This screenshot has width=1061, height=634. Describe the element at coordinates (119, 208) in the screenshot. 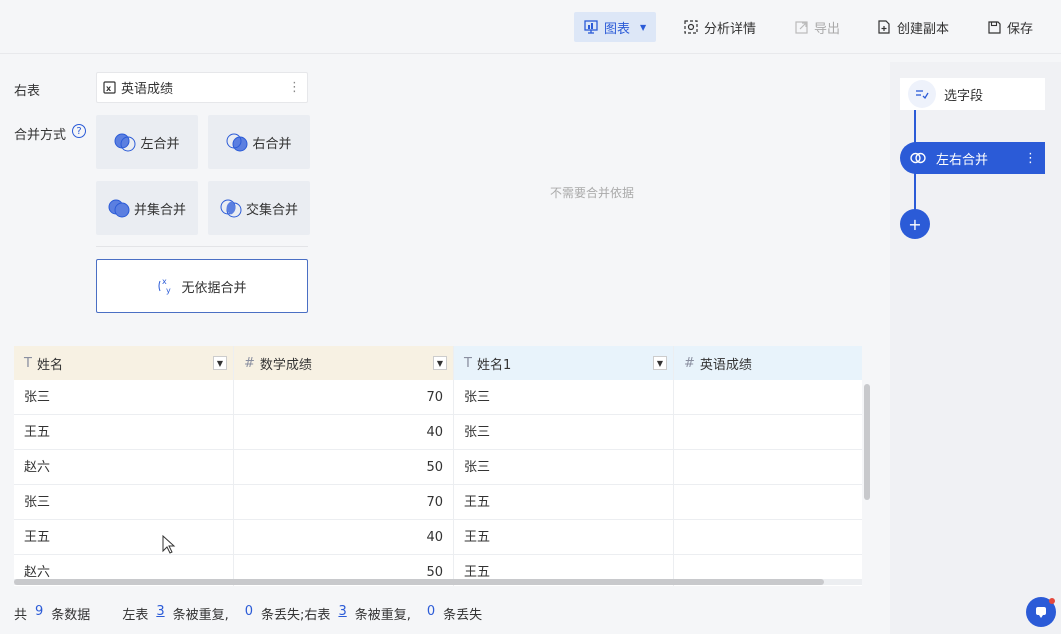

I see `union-merge-icon` at that location.